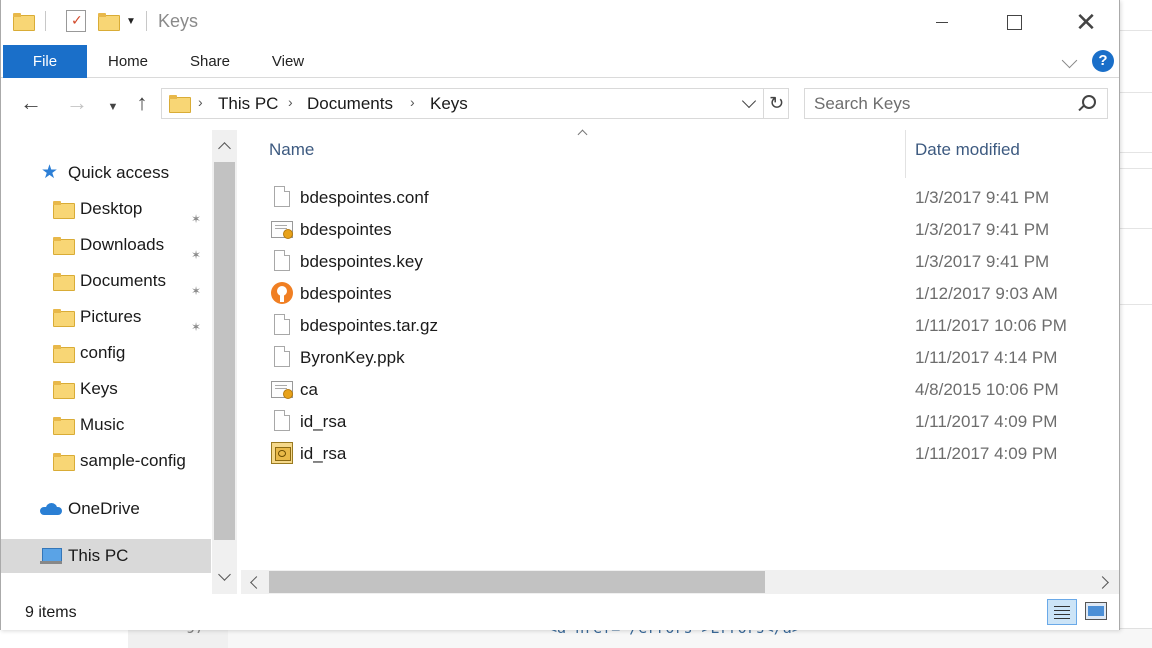  Describe the element at coordinates (369, 325) in the screenshot. I see `file-name: bdespointes.tar.gz` at that location.